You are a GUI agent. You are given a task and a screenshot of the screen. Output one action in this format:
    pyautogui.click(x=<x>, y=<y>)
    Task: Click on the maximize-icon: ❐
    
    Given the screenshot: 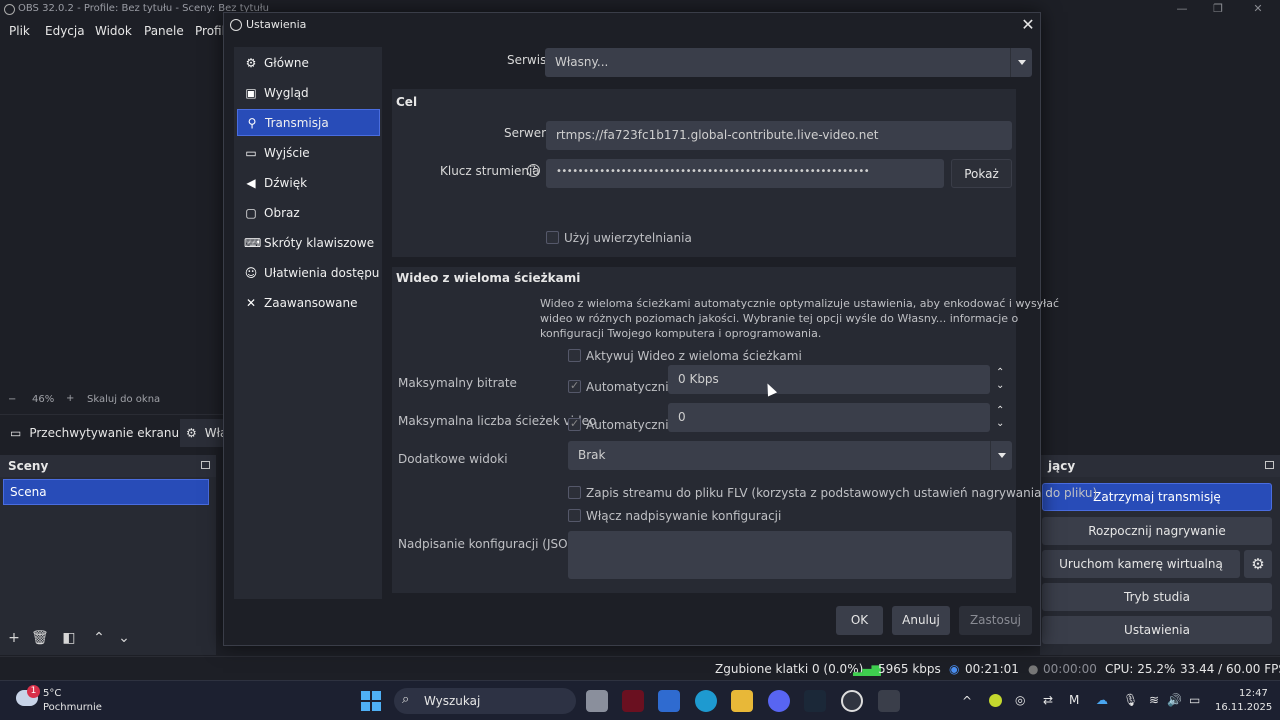 What is the action you would take?
    pyautogui.click(x=1218, y=10)
    